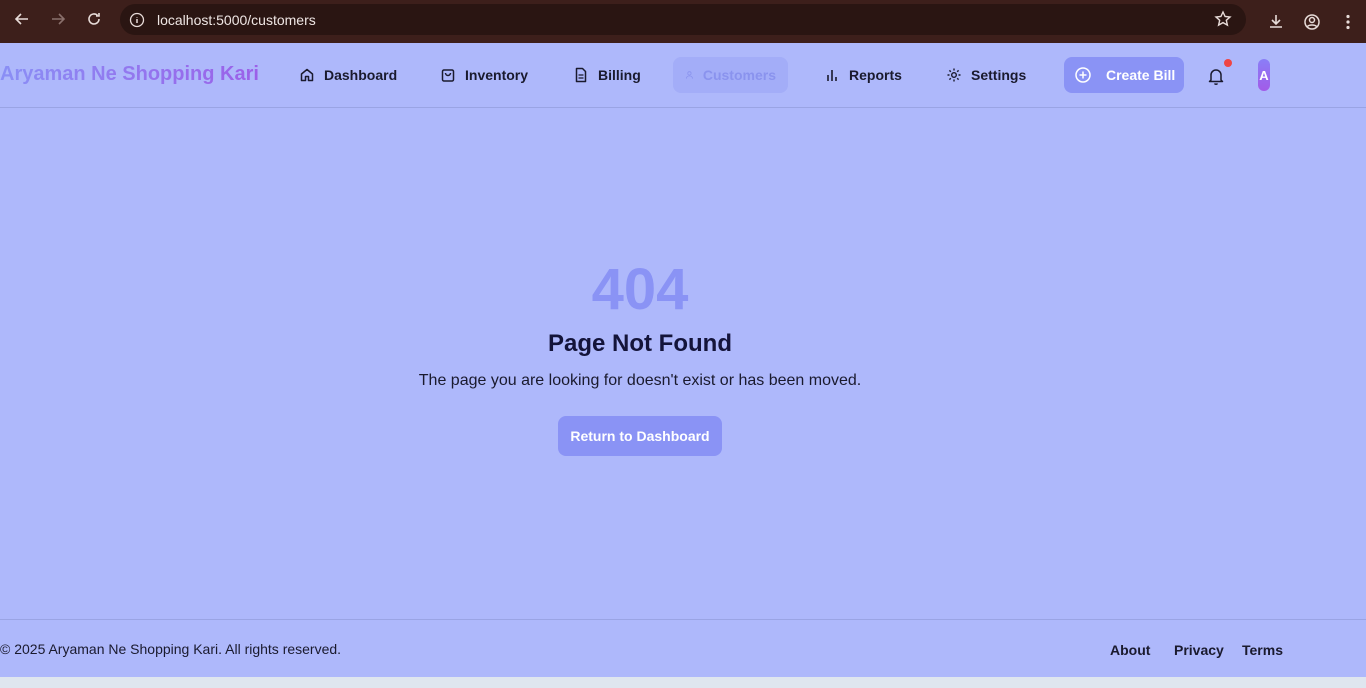 The width and height of the screenshot is (1366, 688). I want to click on bookmark-star-icon, so click(1223, 21).